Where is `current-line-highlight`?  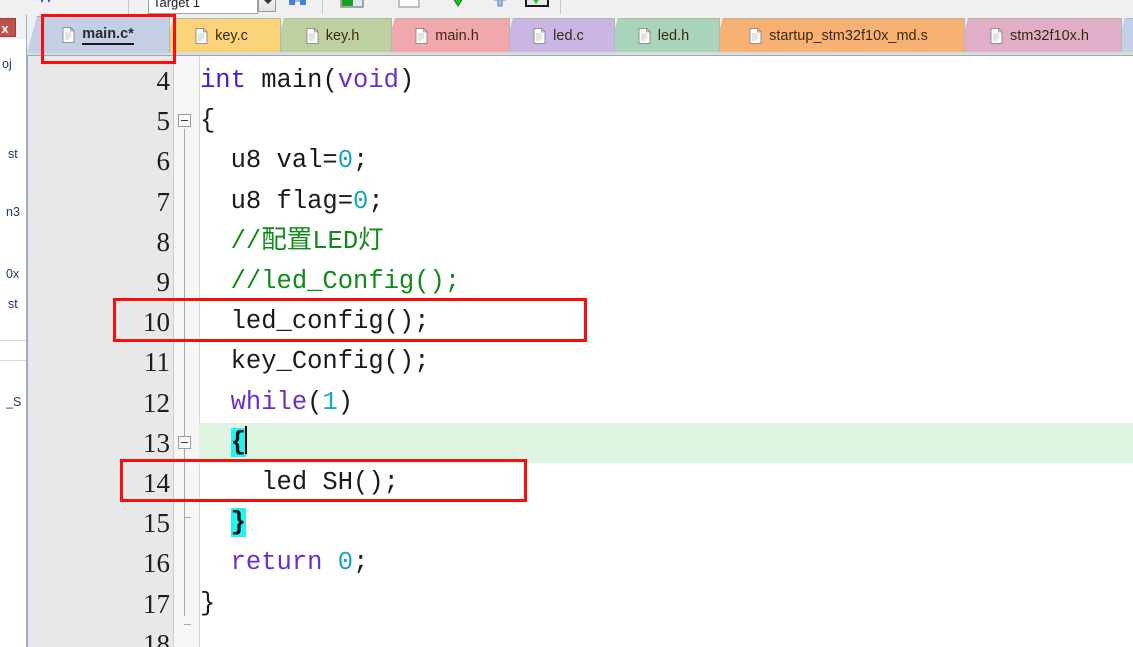 current-line-highlight is located at coordinates (666, 442).